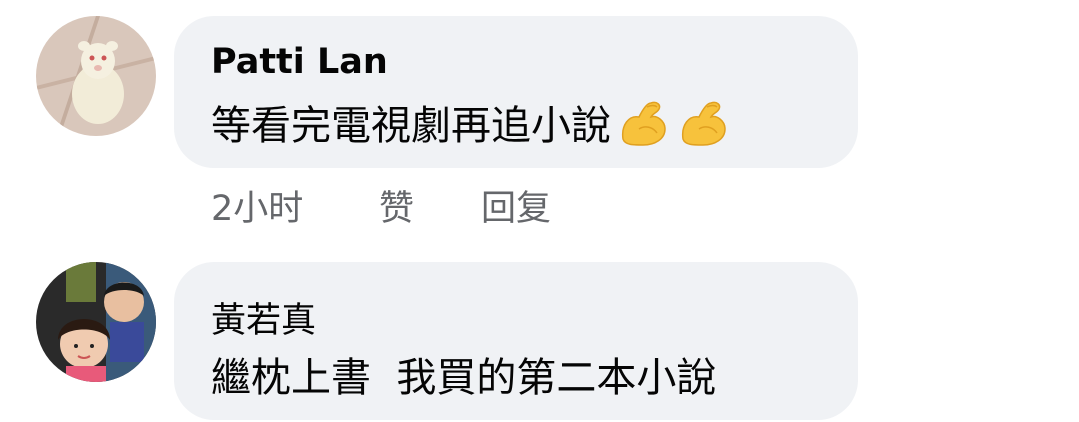 Image resolution: width=1079 pixels, height=422 pixels. Describe the element at coordinates (257, 205) in the screenshot. I see `comment-timestamp: 2小时` at that location.